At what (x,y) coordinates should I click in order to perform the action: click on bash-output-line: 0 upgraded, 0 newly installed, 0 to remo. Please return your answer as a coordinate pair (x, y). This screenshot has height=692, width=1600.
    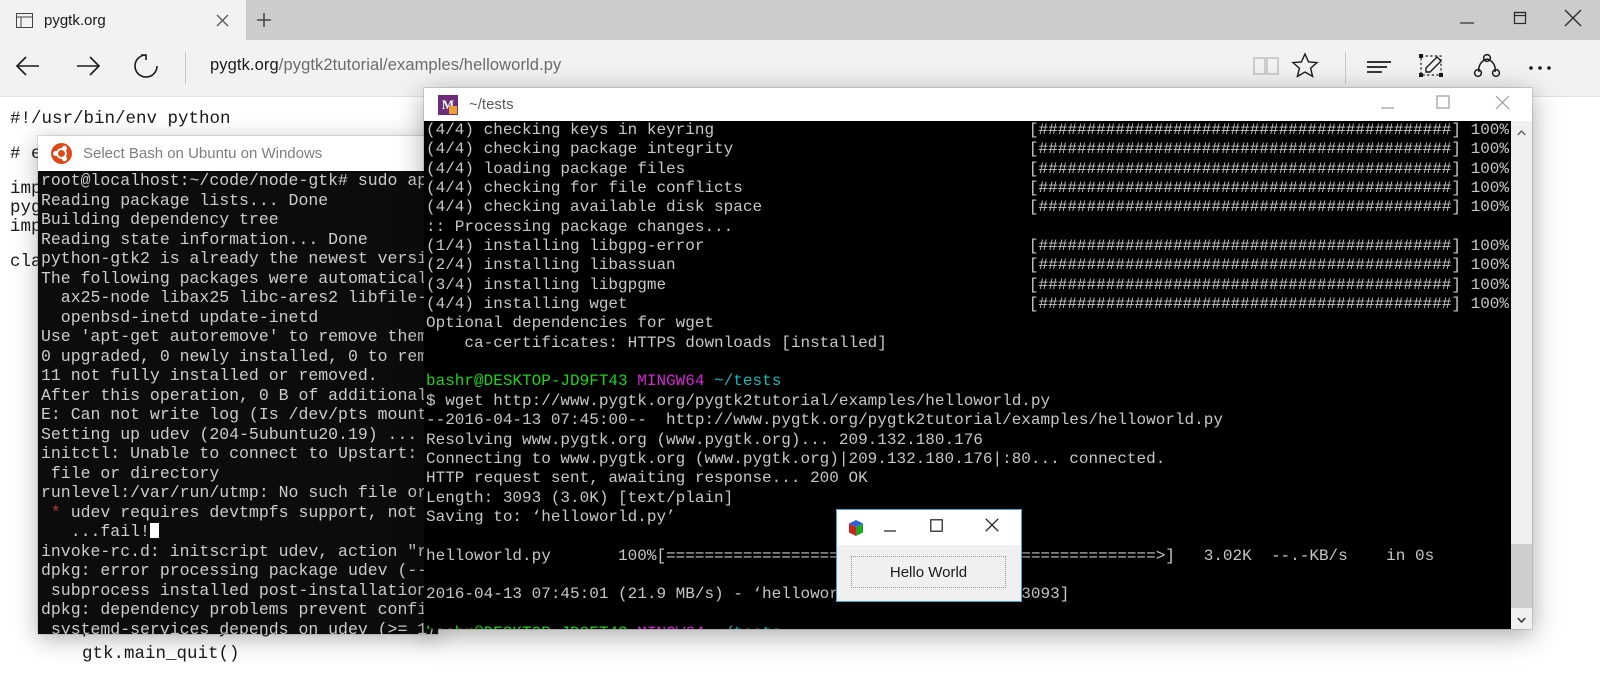
    Looking at the image, I should click on (239, 356).